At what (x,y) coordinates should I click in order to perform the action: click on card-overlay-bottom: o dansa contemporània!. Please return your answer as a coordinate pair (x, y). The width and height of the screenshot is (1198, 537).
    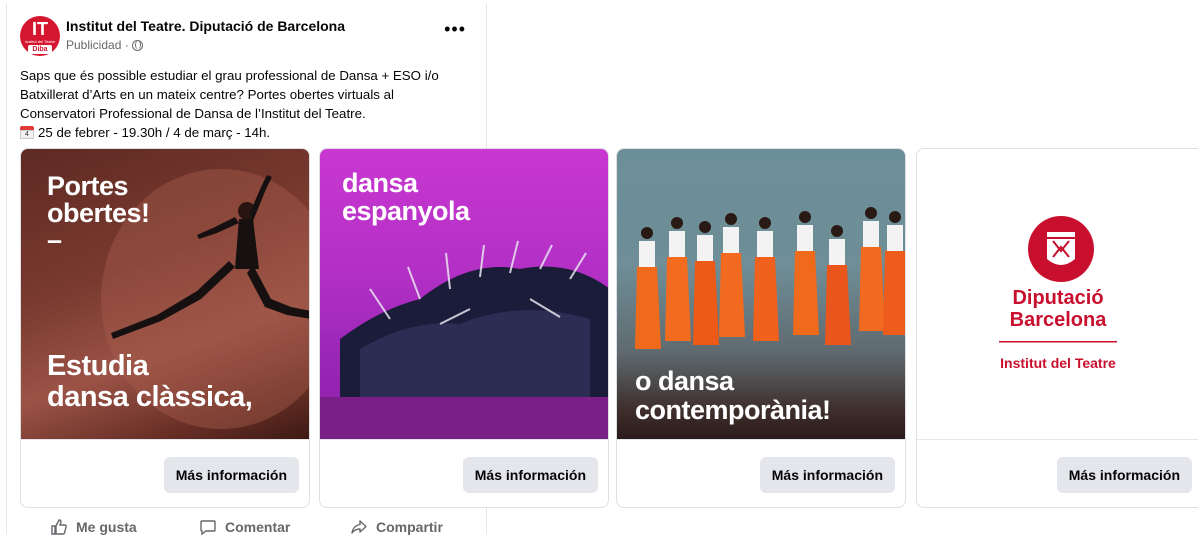
    Looking at the image, I should click on (733, 396).